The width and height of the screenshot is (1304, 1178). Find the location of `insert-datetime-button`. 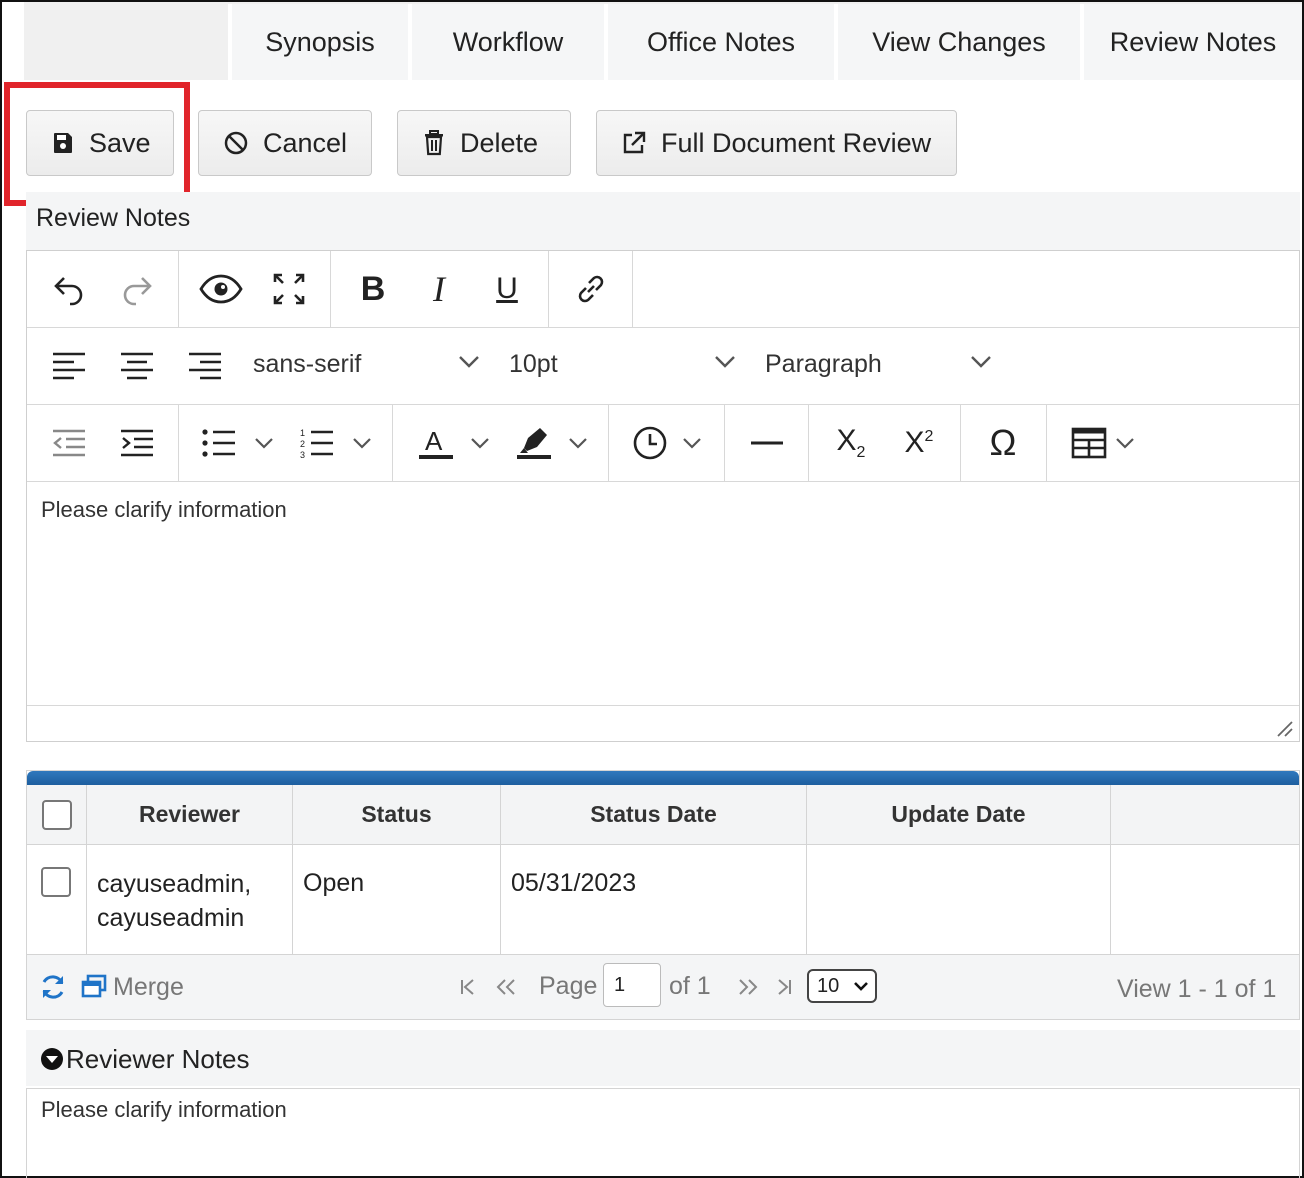

insert-datetime-button is located at coordinates (667, 443).